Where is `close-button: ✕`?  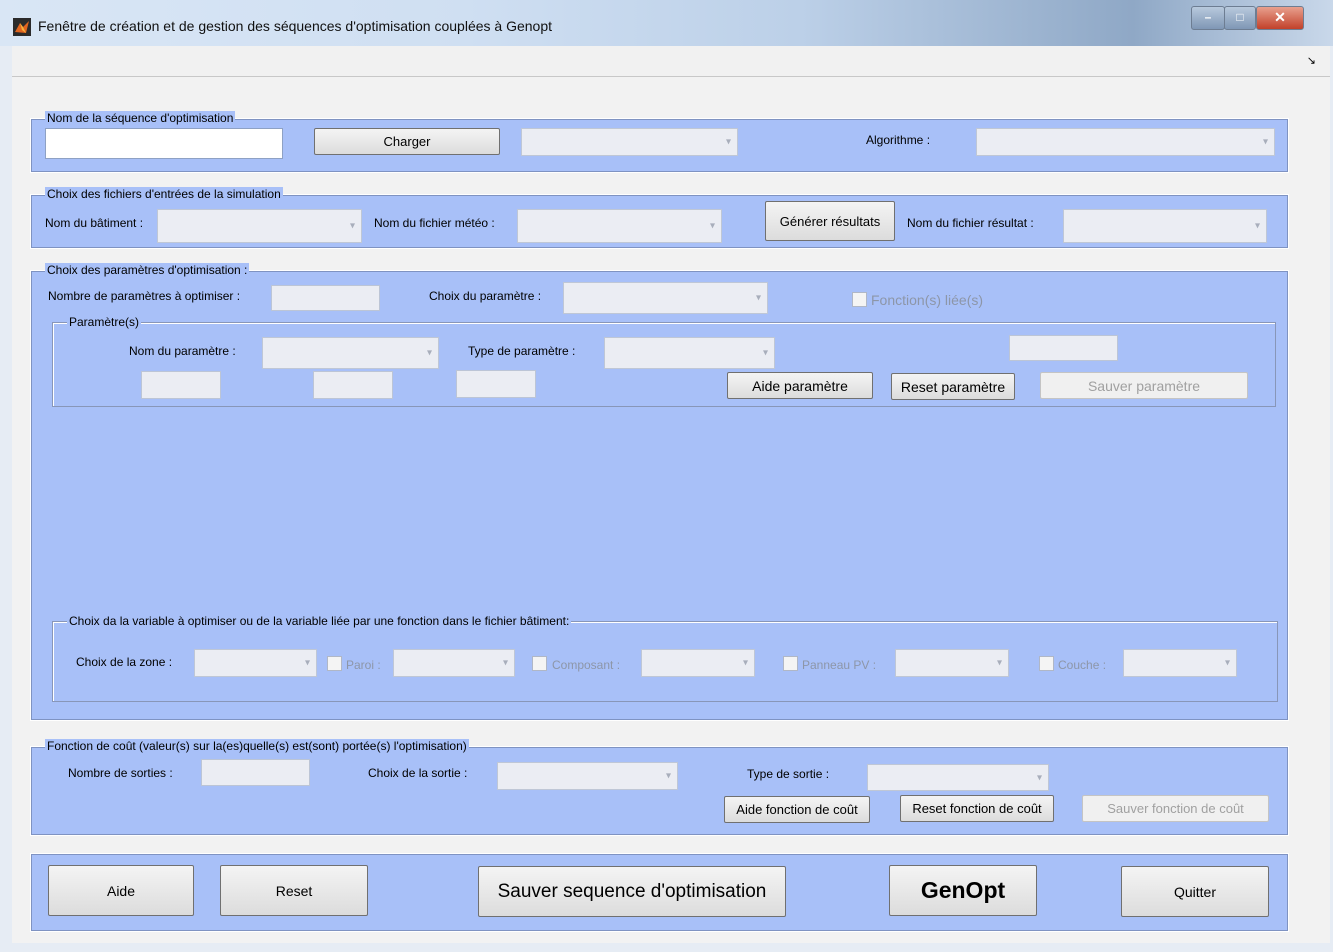
close-button: ✕ is located at coordinates (1280, 18).